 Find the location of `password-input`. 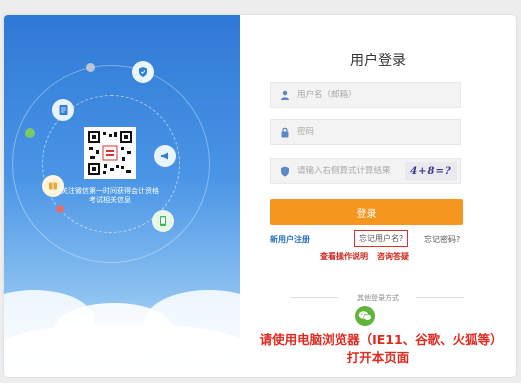

password-input is located at coordinates (367, 132).